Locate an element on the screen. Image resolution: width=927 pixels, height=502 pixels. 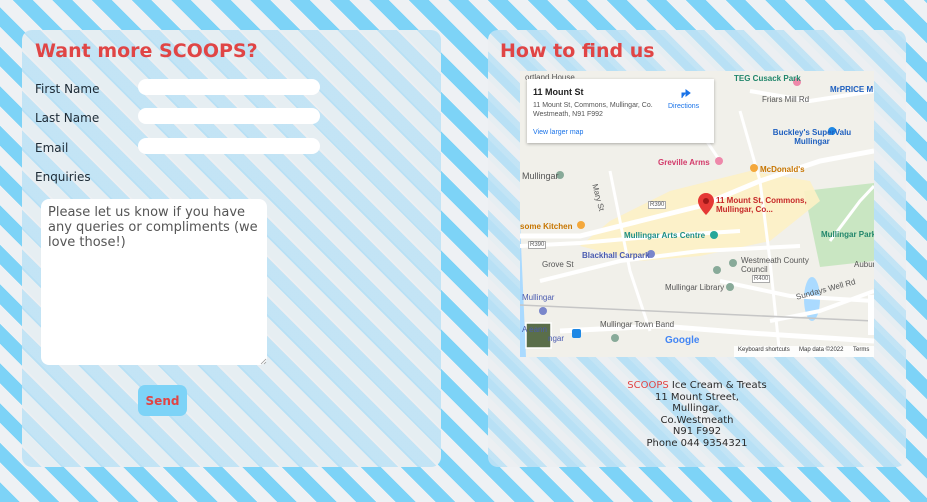
address-company: SCOOPS Ice Cream & Treats is located at coordinates (697, 386).